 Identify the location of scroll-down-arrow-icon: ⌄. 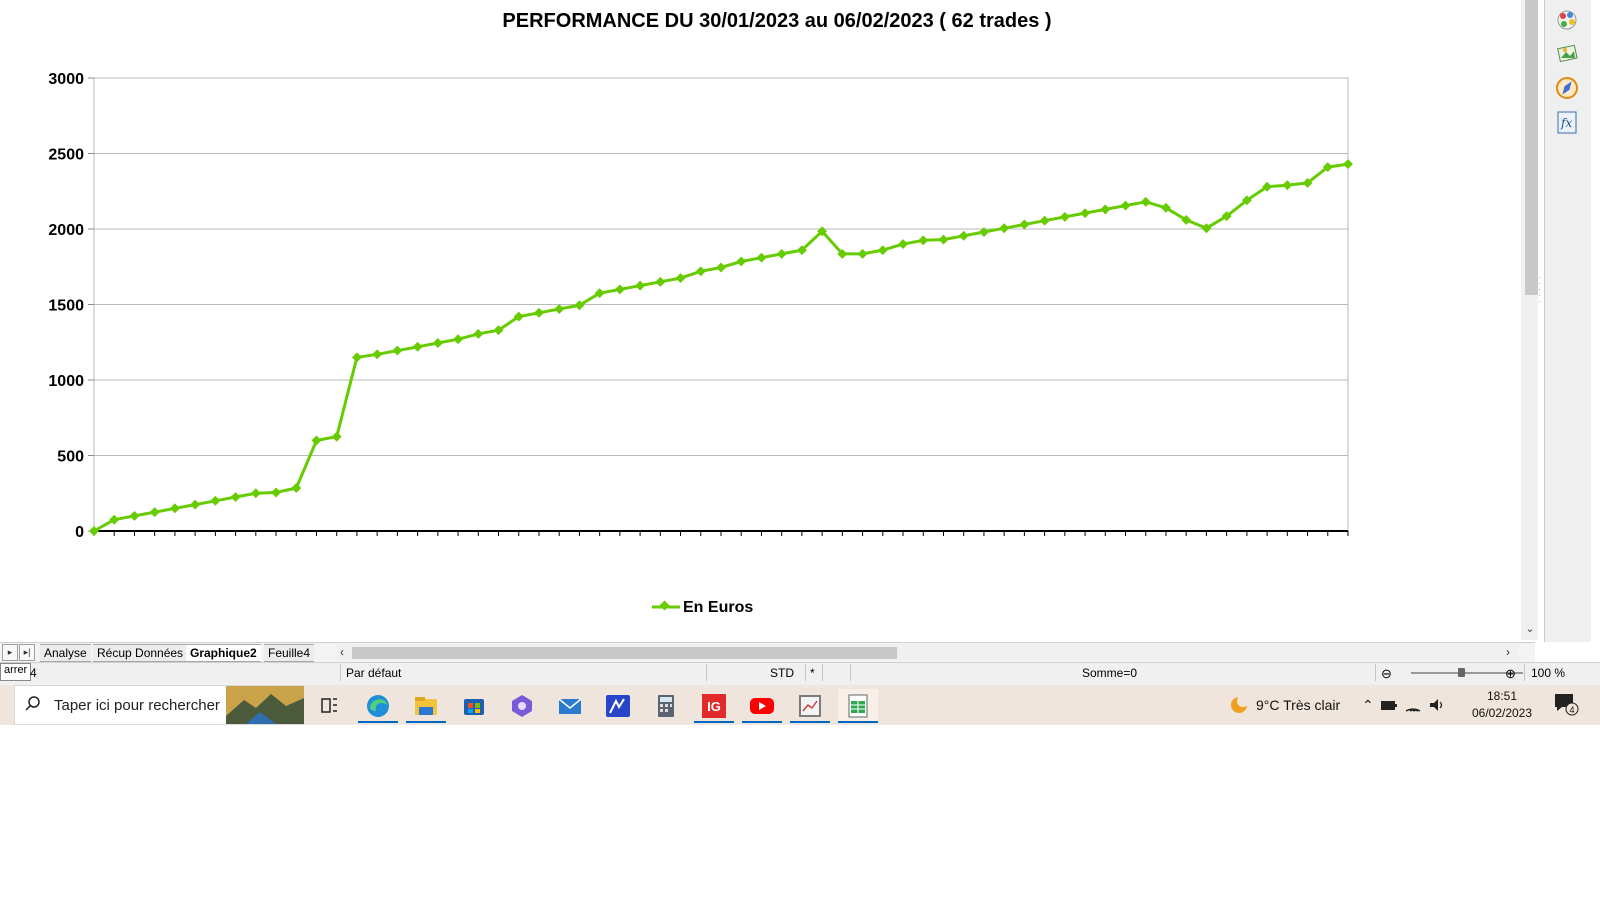
(1530, 629).